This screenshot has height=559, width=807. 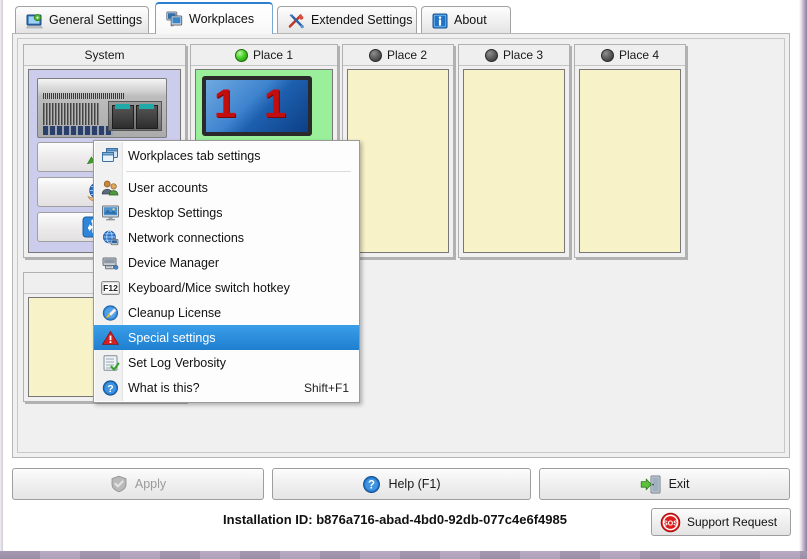 I want to click on monitors-stack-icon, so click(x=174, y=19).